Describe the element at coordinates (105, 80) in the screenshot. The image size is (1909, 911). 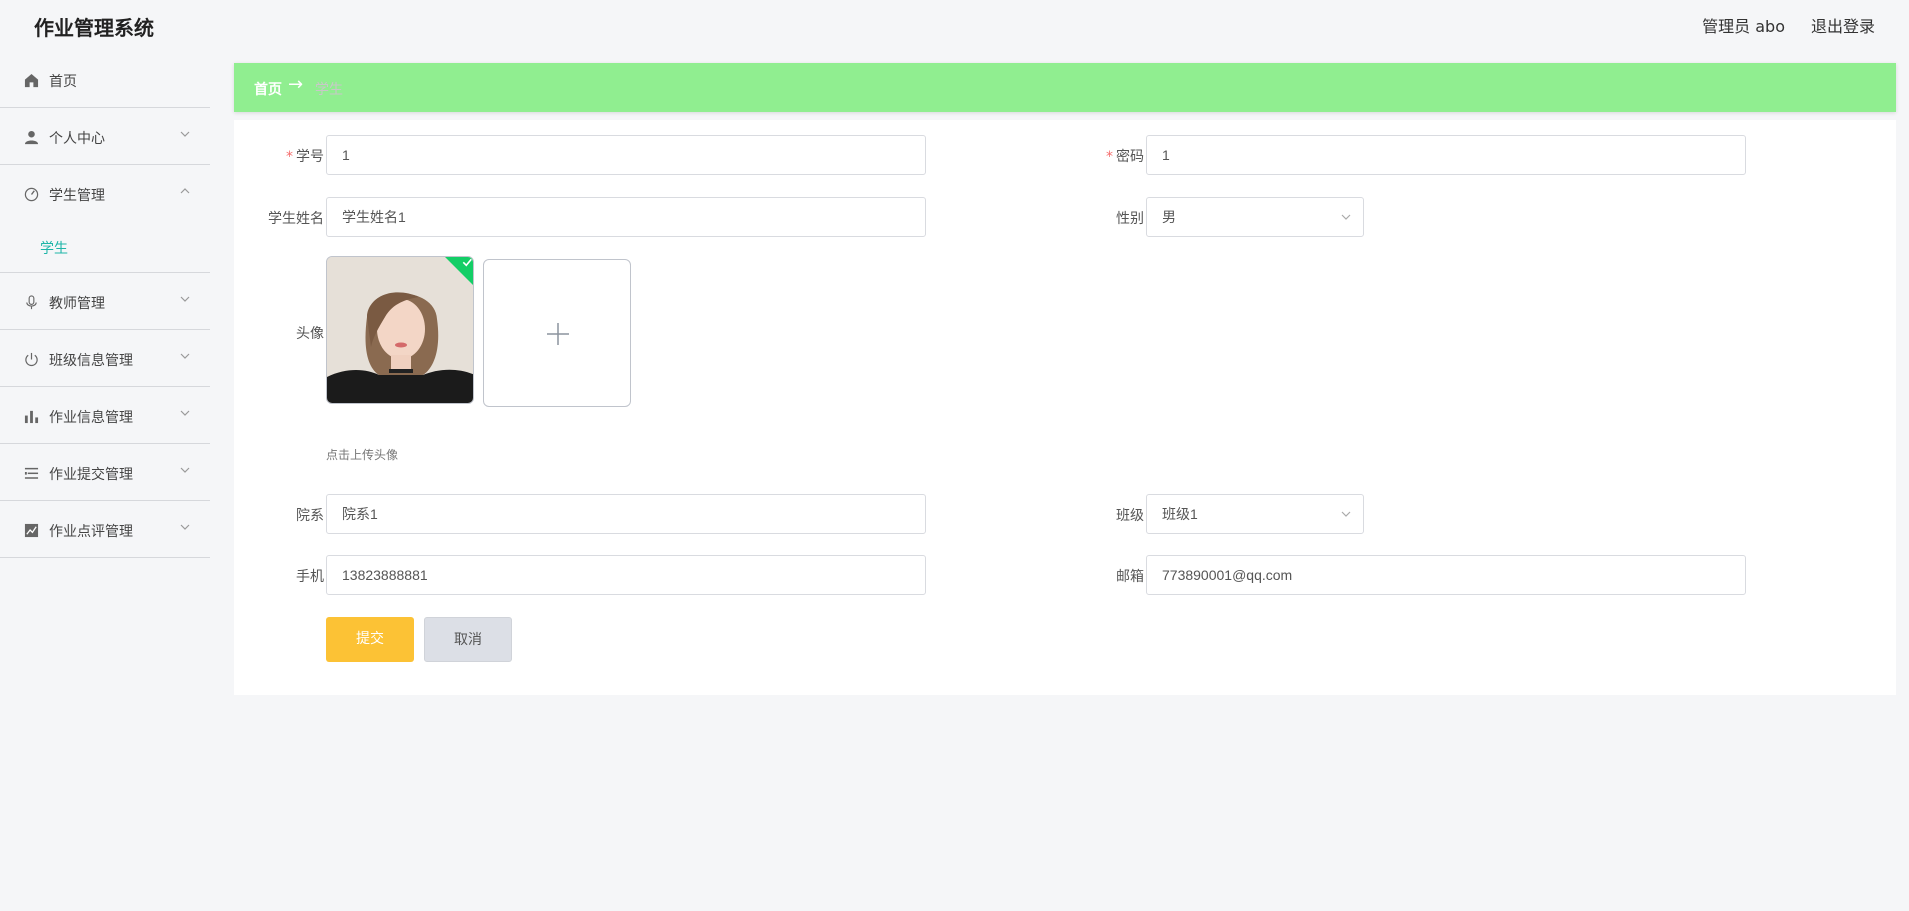
I see `sidebar-item-home: 首页` at that location.